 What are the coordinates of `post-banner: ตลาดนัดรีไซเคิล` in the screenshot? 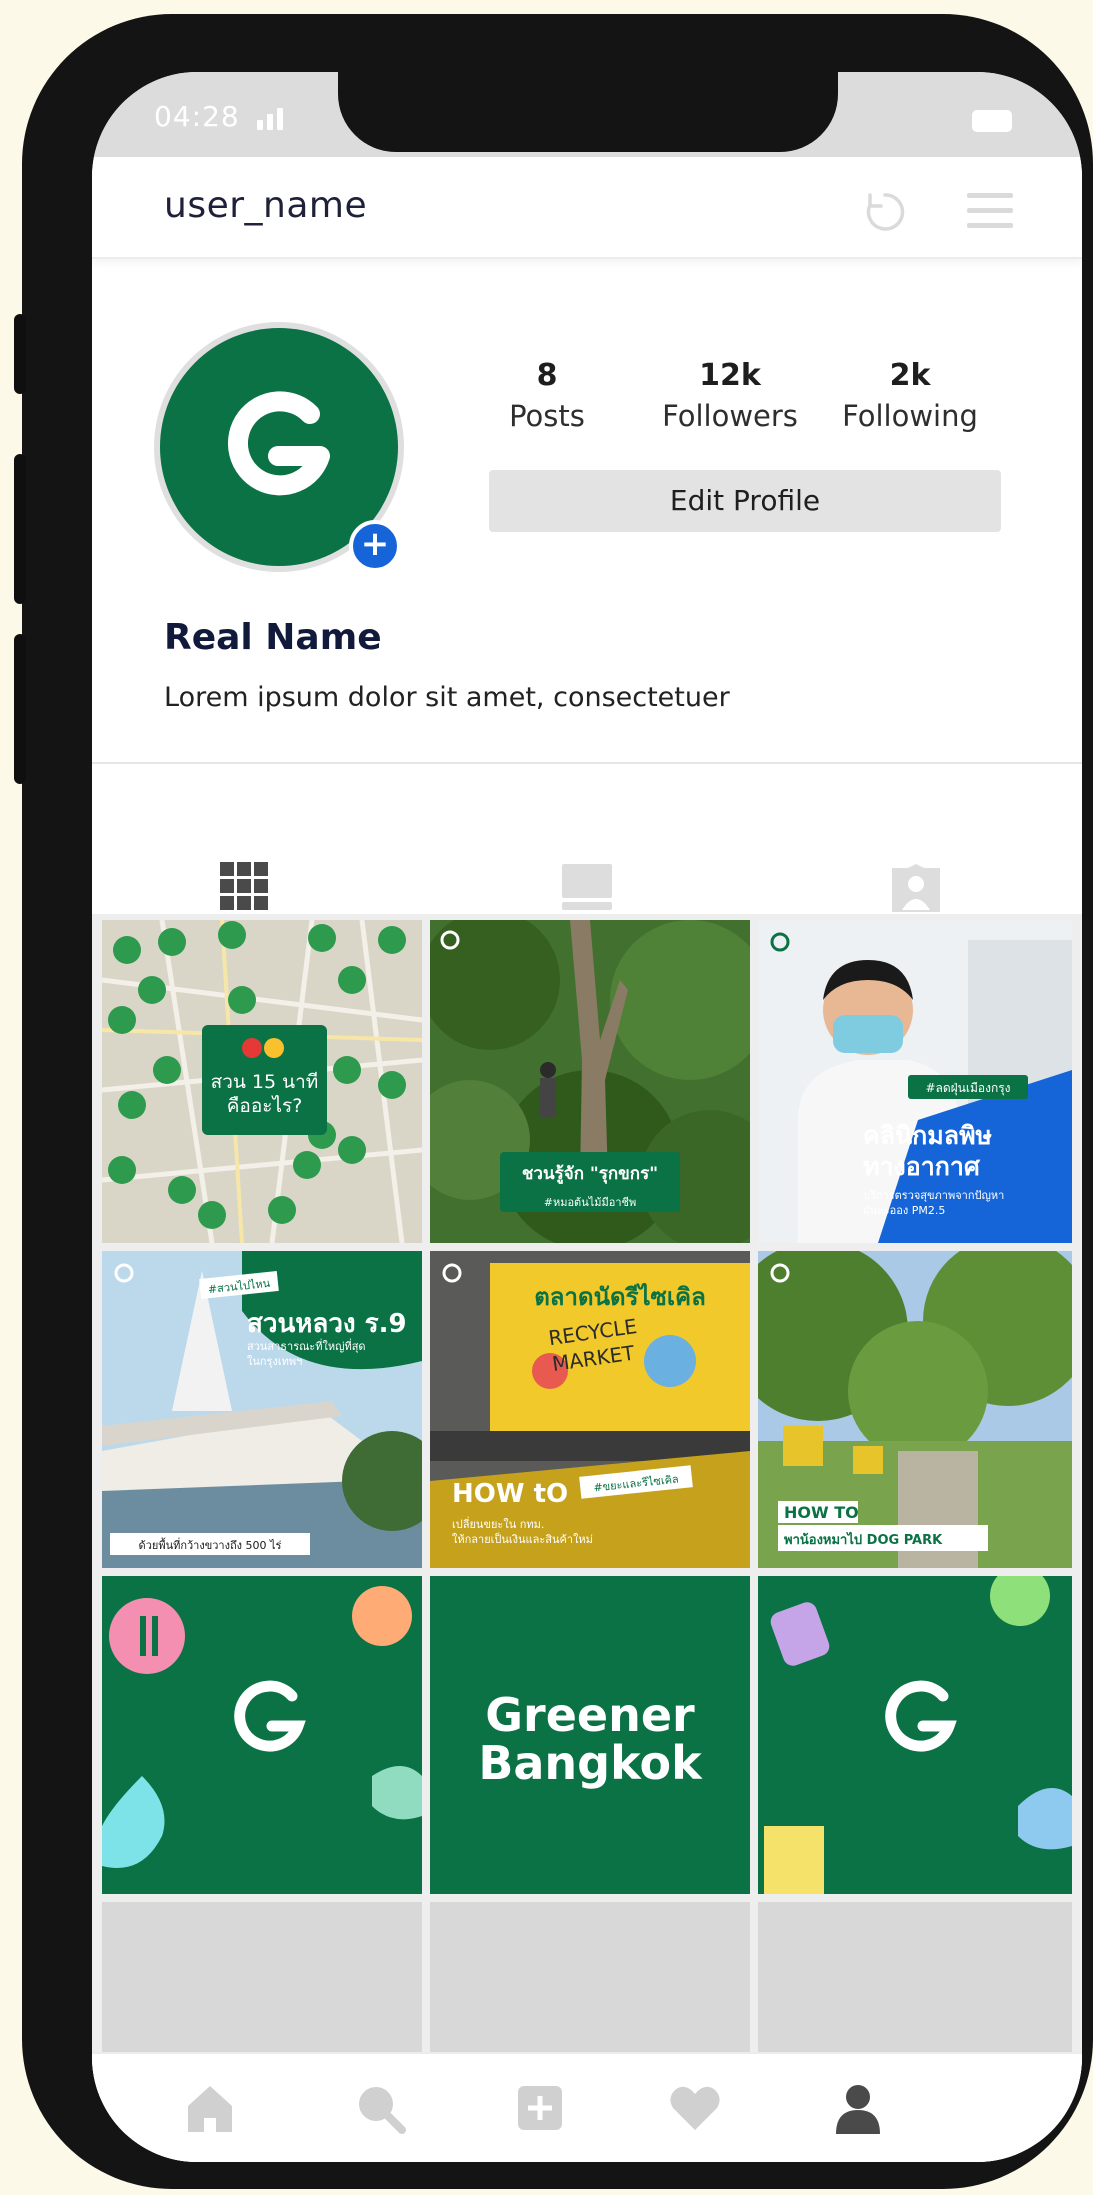 It's located at (620, 1297).